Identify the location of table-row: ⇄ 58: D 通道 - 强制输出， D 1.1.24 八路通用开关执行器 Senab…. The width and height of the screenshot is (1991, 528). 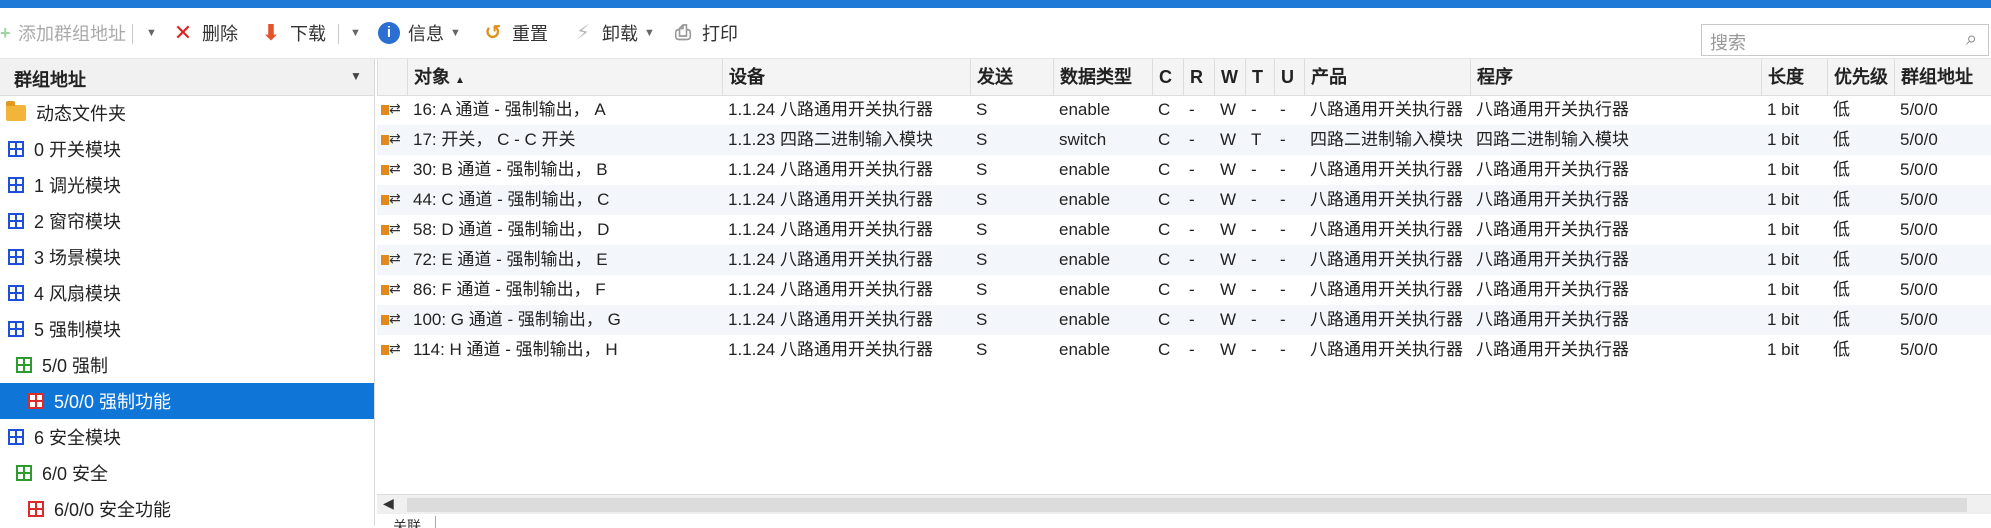
(1184, 230).